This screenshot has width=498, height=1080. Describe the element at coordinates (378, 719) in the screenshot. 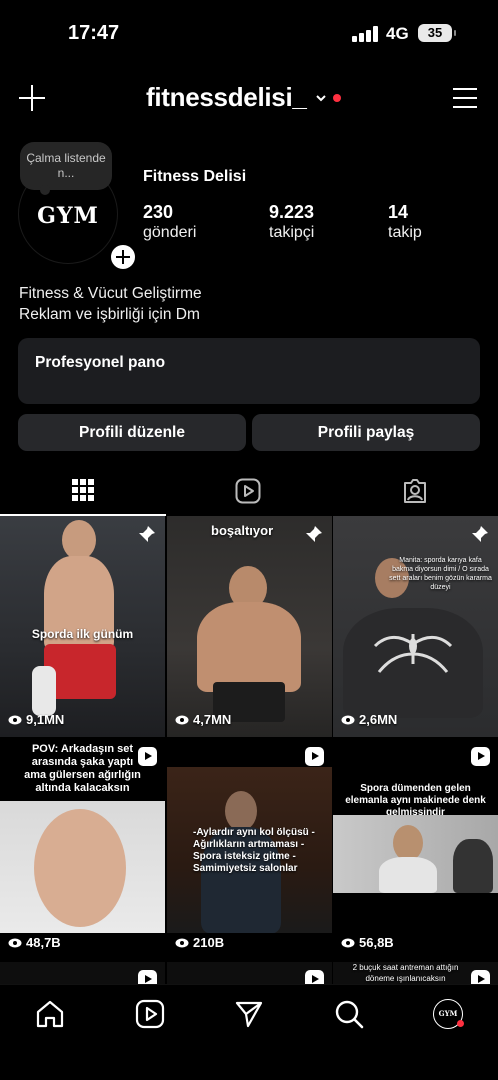

I see `view-count-text: 2,6MN` at that location.